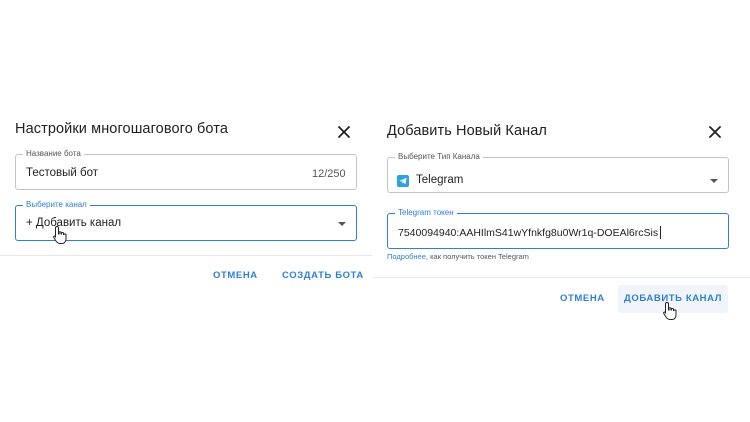  I want to click on more-info-link: Подробнее, so click(406, 256).